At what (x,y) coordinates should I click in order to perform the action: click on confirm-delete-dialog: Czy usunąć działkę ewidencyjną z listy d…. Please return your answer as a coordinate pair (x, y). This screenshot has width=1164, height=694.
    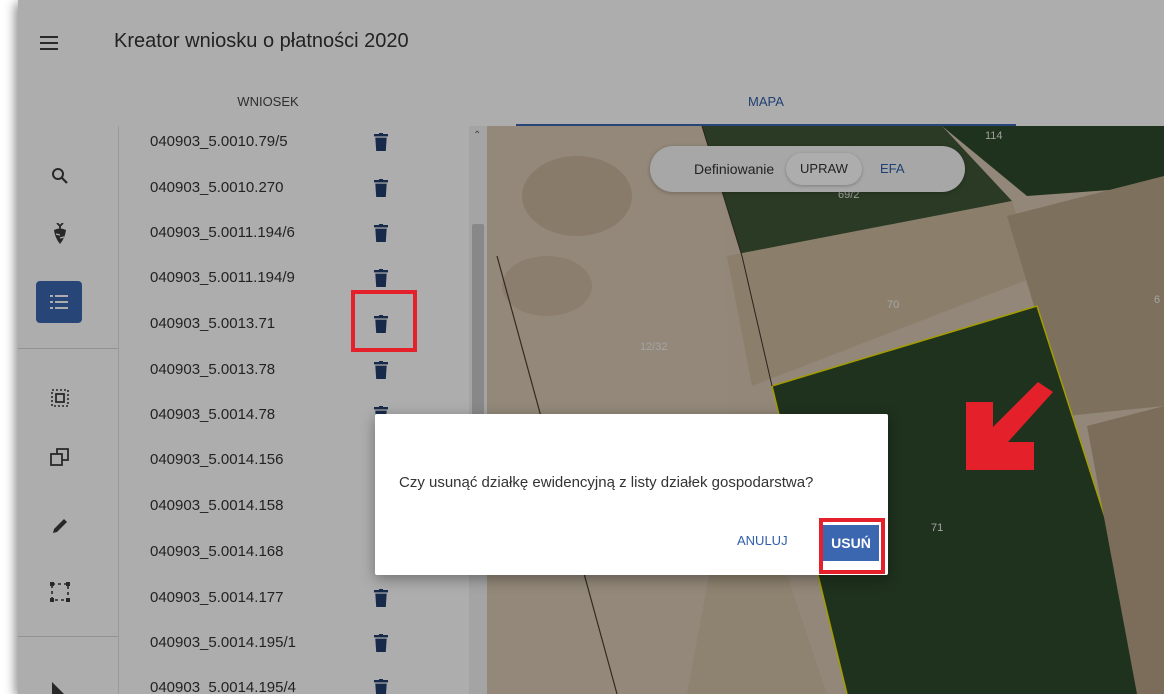
    Looking at the image, I should click on (631, 494).